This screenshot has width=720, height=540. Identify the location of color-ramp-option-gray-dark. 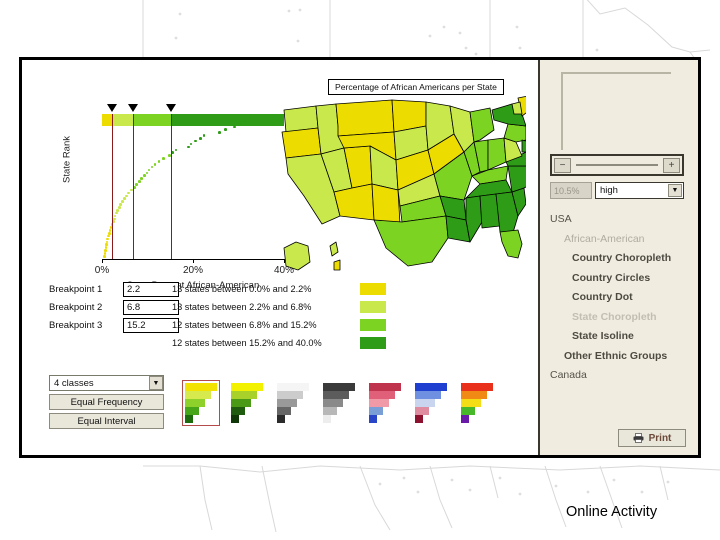
(339, 403).